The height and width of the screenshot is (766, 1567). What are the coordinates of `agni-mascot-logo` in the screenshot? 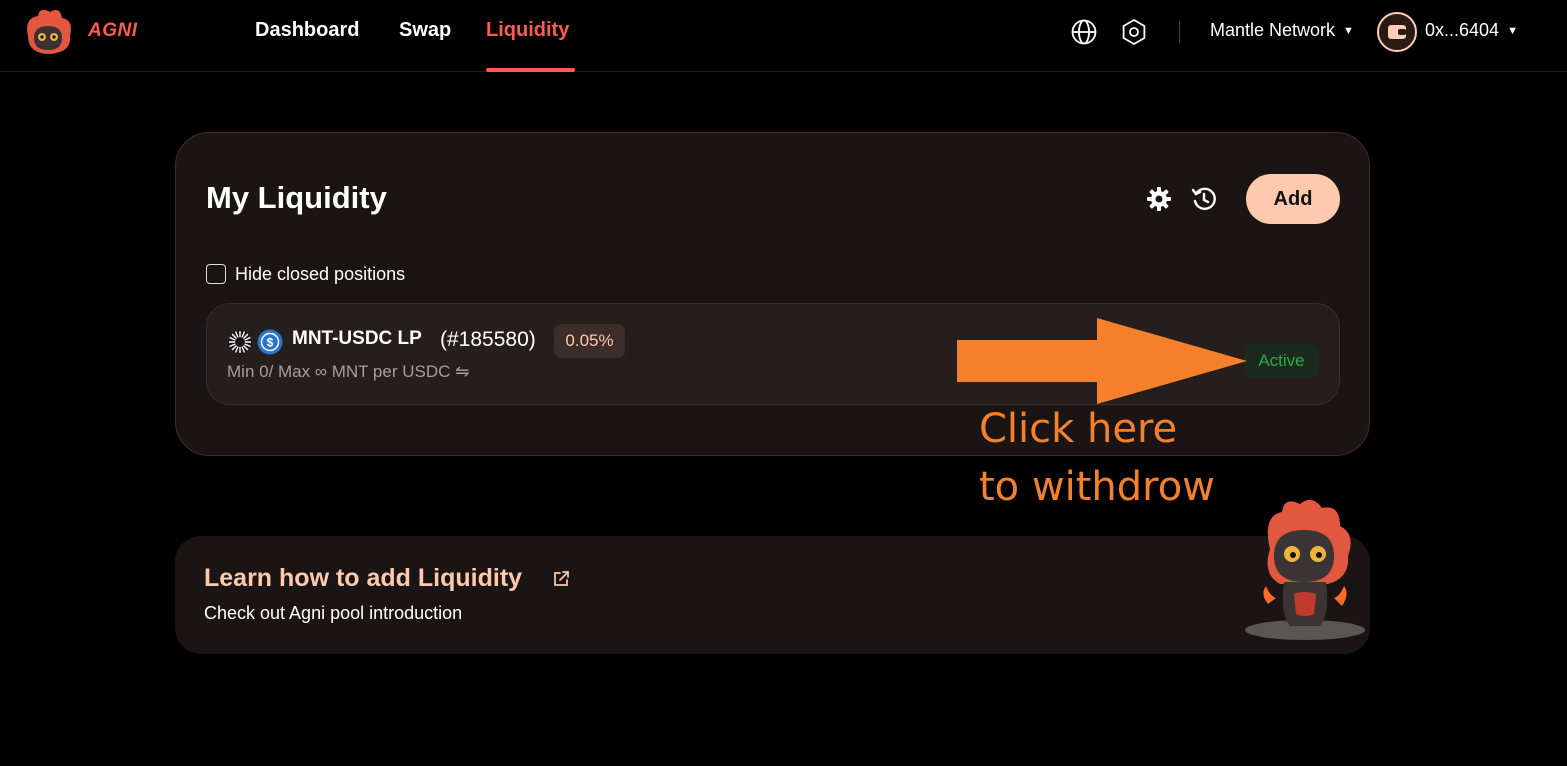 It's located at (48, 32).